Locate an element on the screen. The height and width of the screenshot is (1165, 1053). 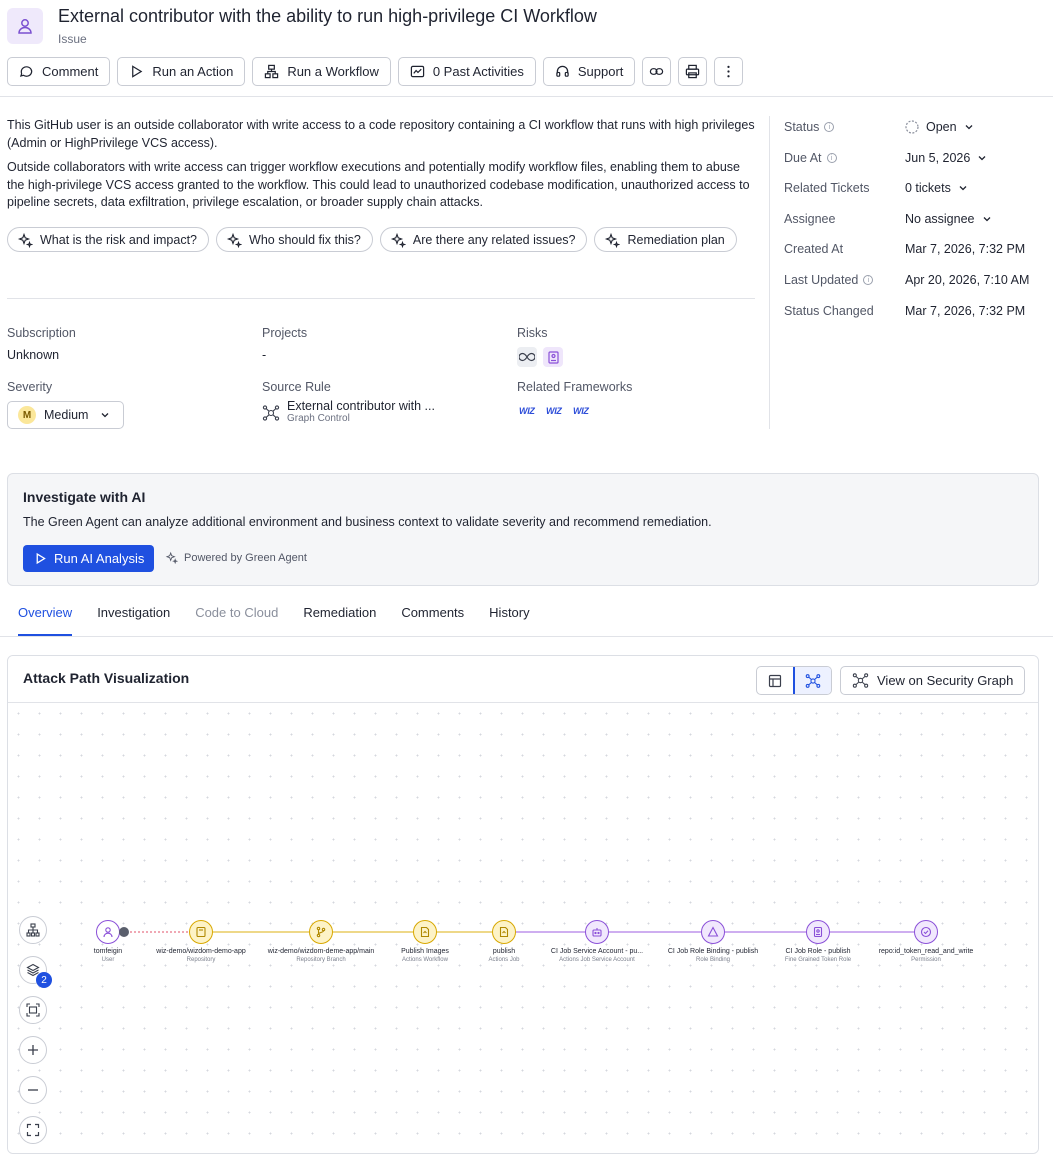
copy-link-button is located at coordinates (657, 71).